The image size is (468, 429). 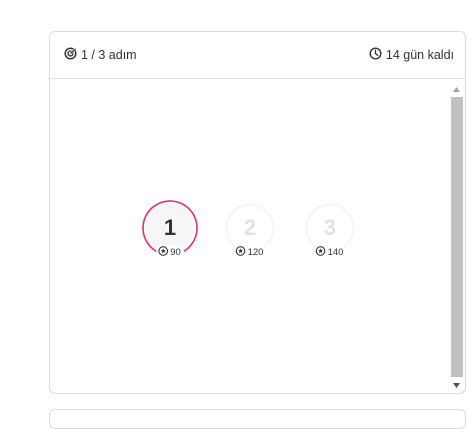 I want to click on points-value: 140, so click(x=335, y=252).